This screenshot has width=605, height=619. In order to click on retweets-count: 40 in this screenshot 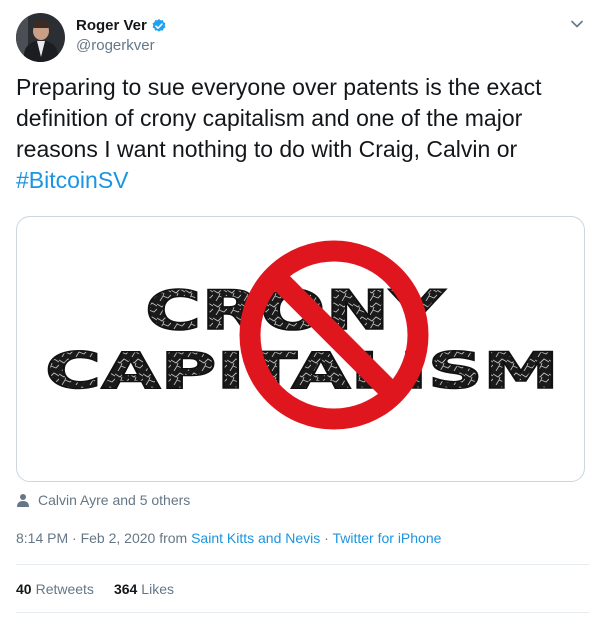, I will do `click(24, 589)`.